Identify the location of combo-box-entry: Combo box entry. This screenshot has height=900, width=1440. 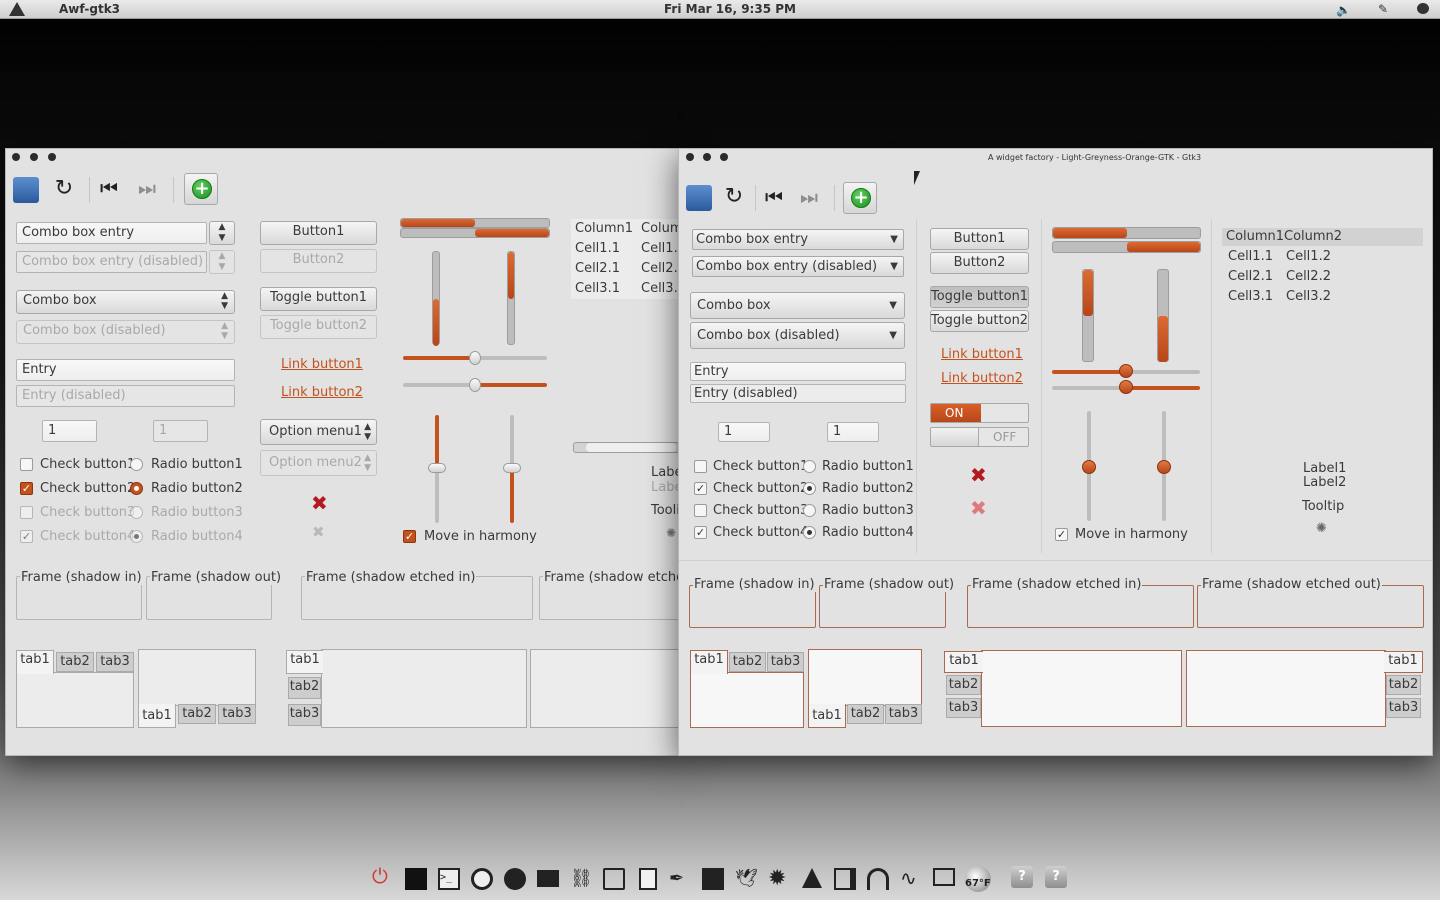
(111, 233).